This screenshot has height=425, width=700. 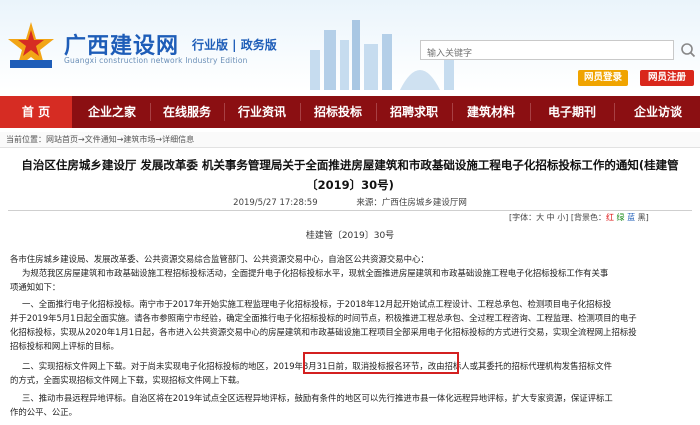 I want to click on nav-item-interviews: 企业访谈, so click(x=658, y=112).